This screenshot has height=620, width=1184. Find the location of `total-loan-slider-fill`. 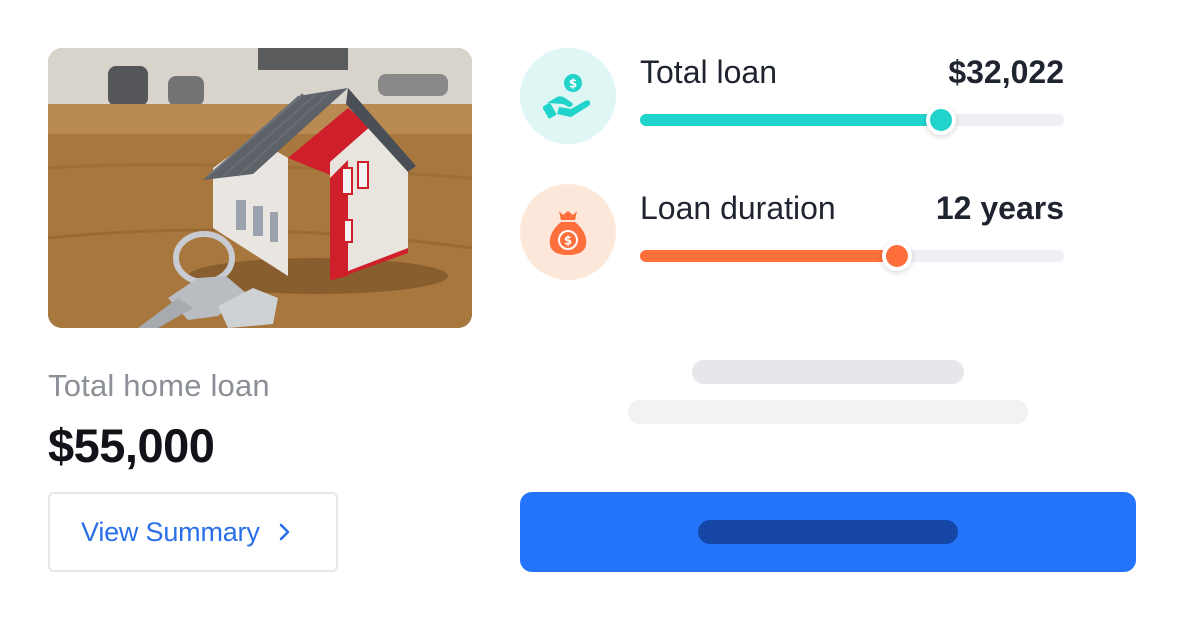

total-loan-slider-fill is located at coordinates (791, 120).